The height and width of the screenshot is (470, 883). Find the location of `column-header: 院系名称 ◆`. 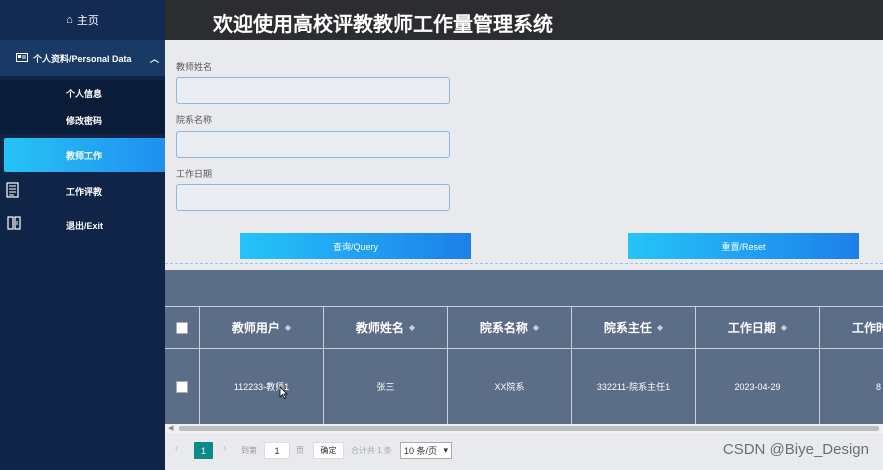

column-header: 院系名称 ◆ is located at coordinates (510, 327).